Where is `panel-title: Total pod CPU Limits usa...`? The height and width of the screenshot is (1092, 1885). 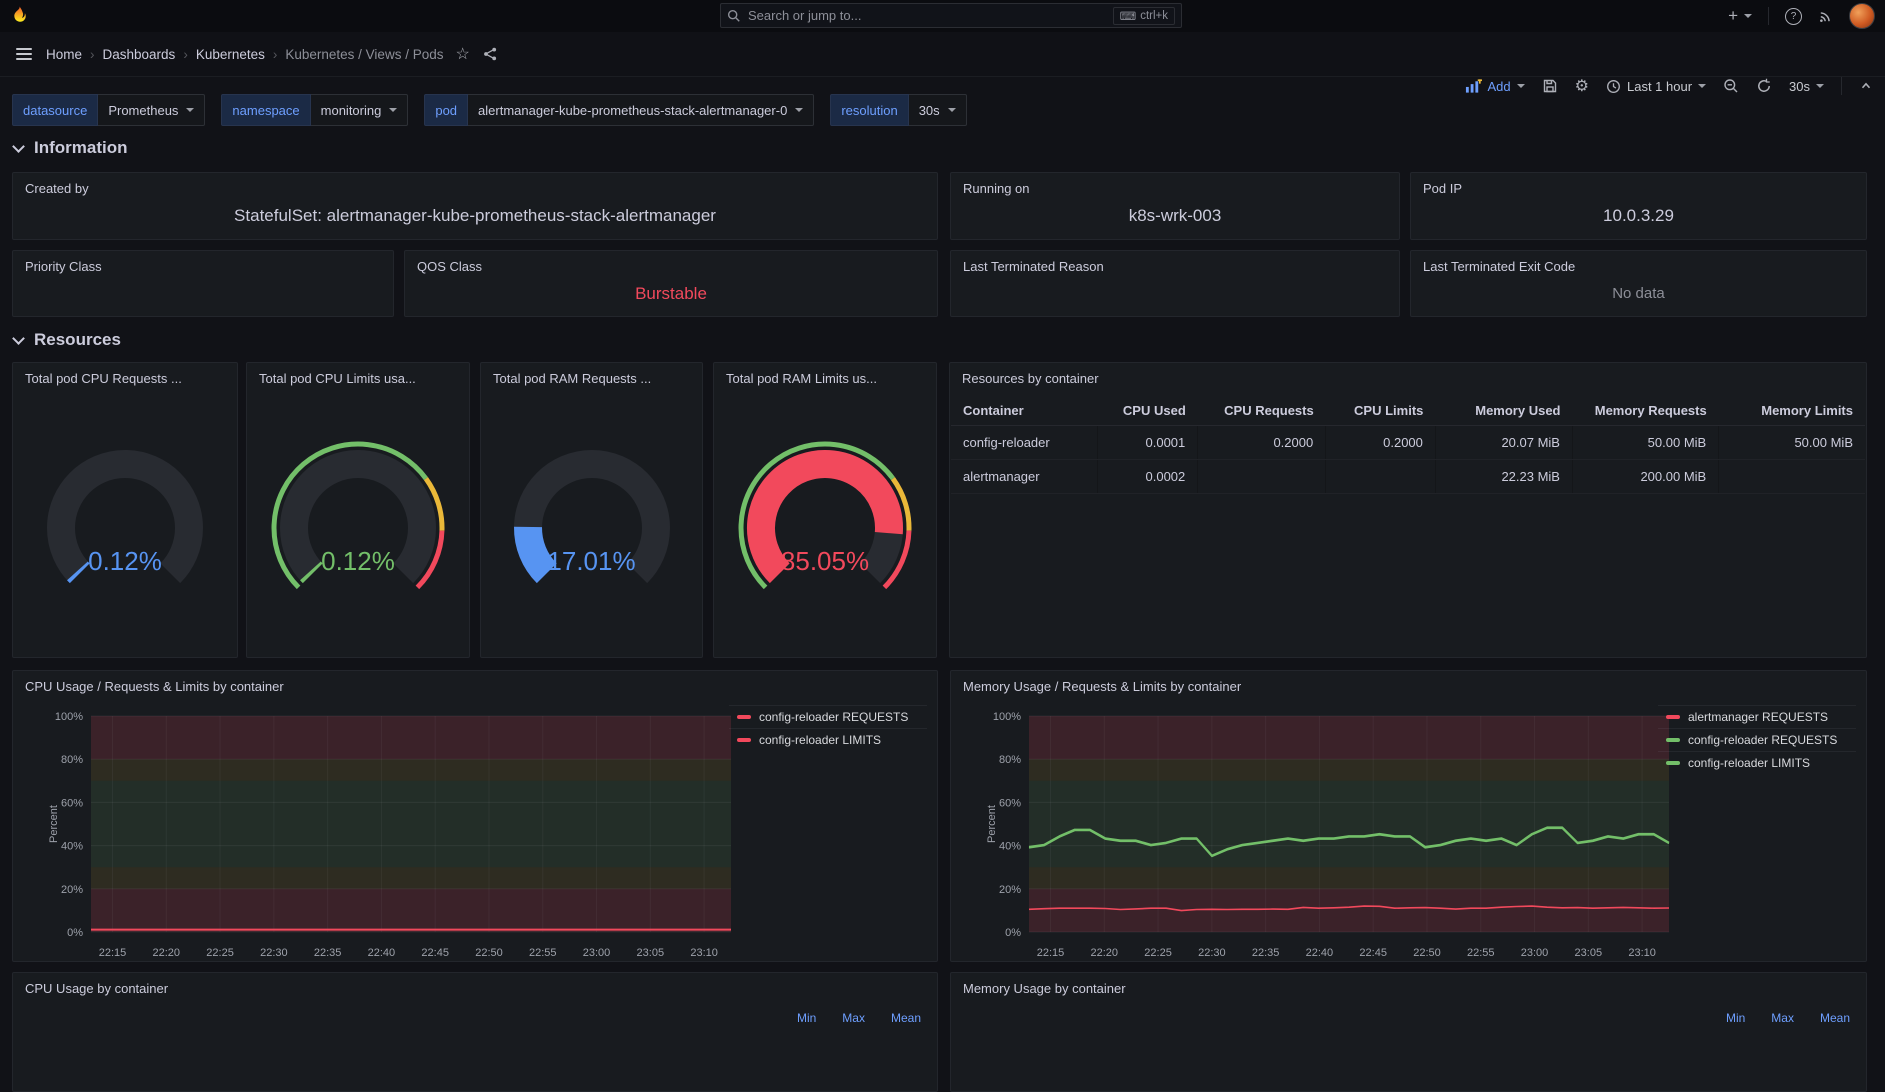 panel-title: Total pod CPU Limits usa... is located at coordinates (358, 374).